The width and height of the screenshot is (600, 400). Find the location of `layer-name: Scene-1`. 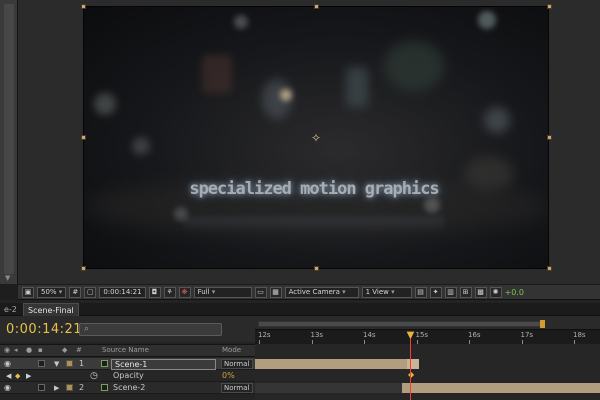

layer-name: Scene-1 is located at coordinates (163, 364).